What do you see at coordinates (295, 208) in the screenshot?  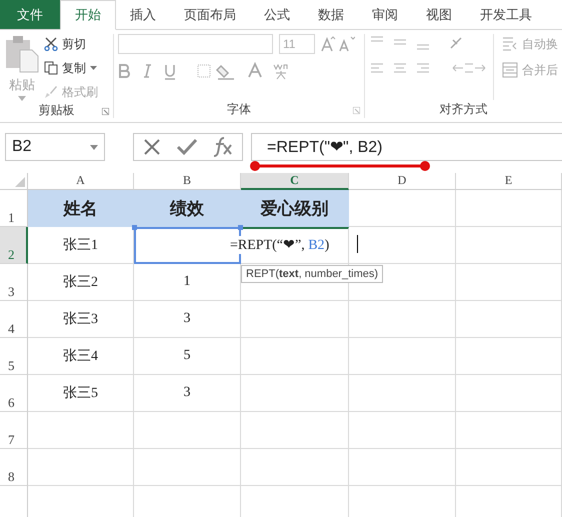 I see `header-cell: 爱心级别` at bounding box center [295, 208].